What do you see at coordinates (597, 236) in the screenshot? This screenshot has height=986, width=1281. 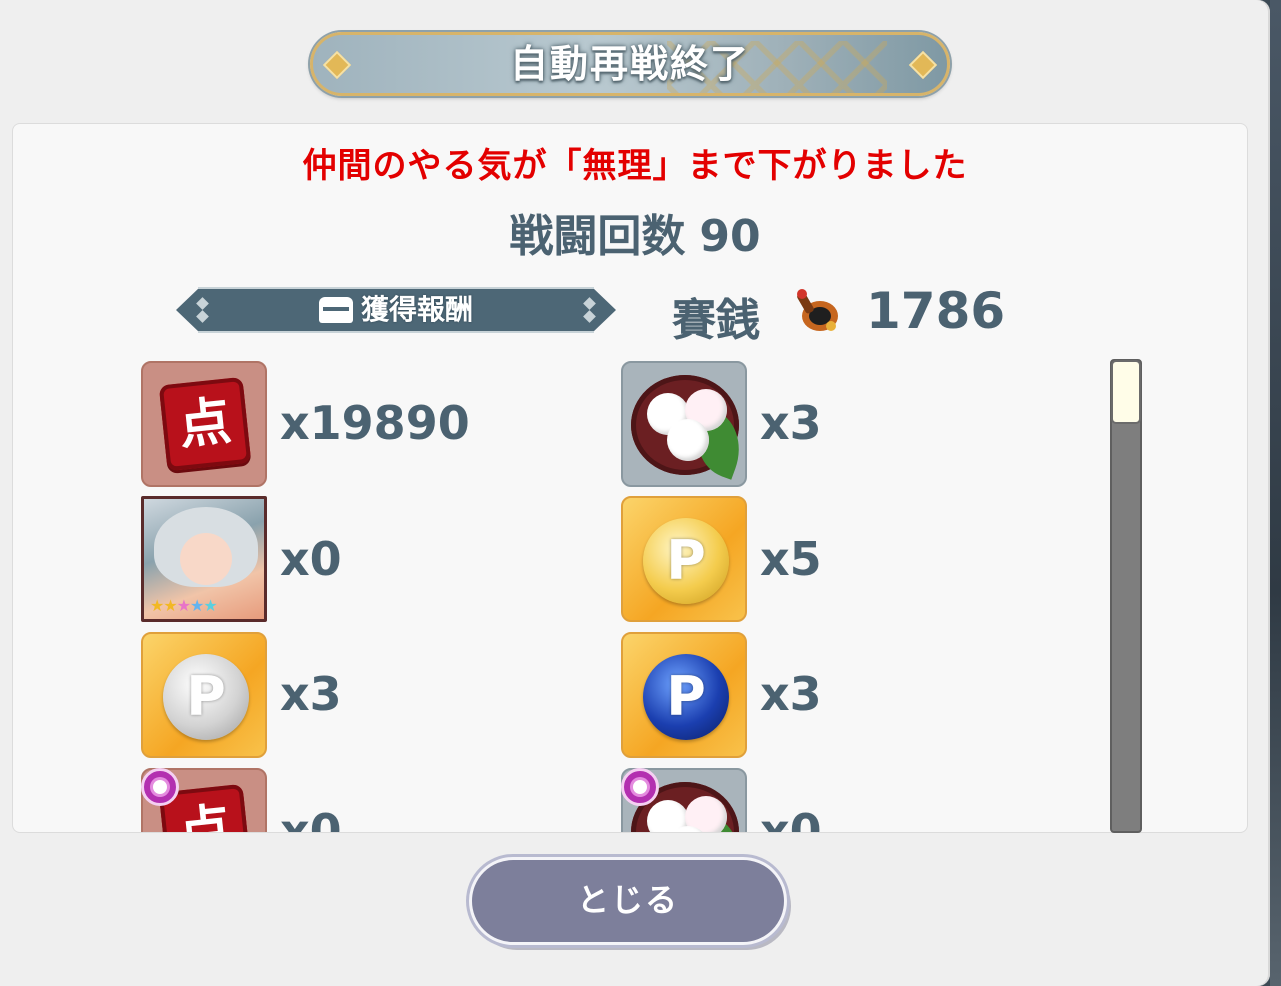 I see `battle-count-label: 戦闘回数` at bounding box center [597, 236].